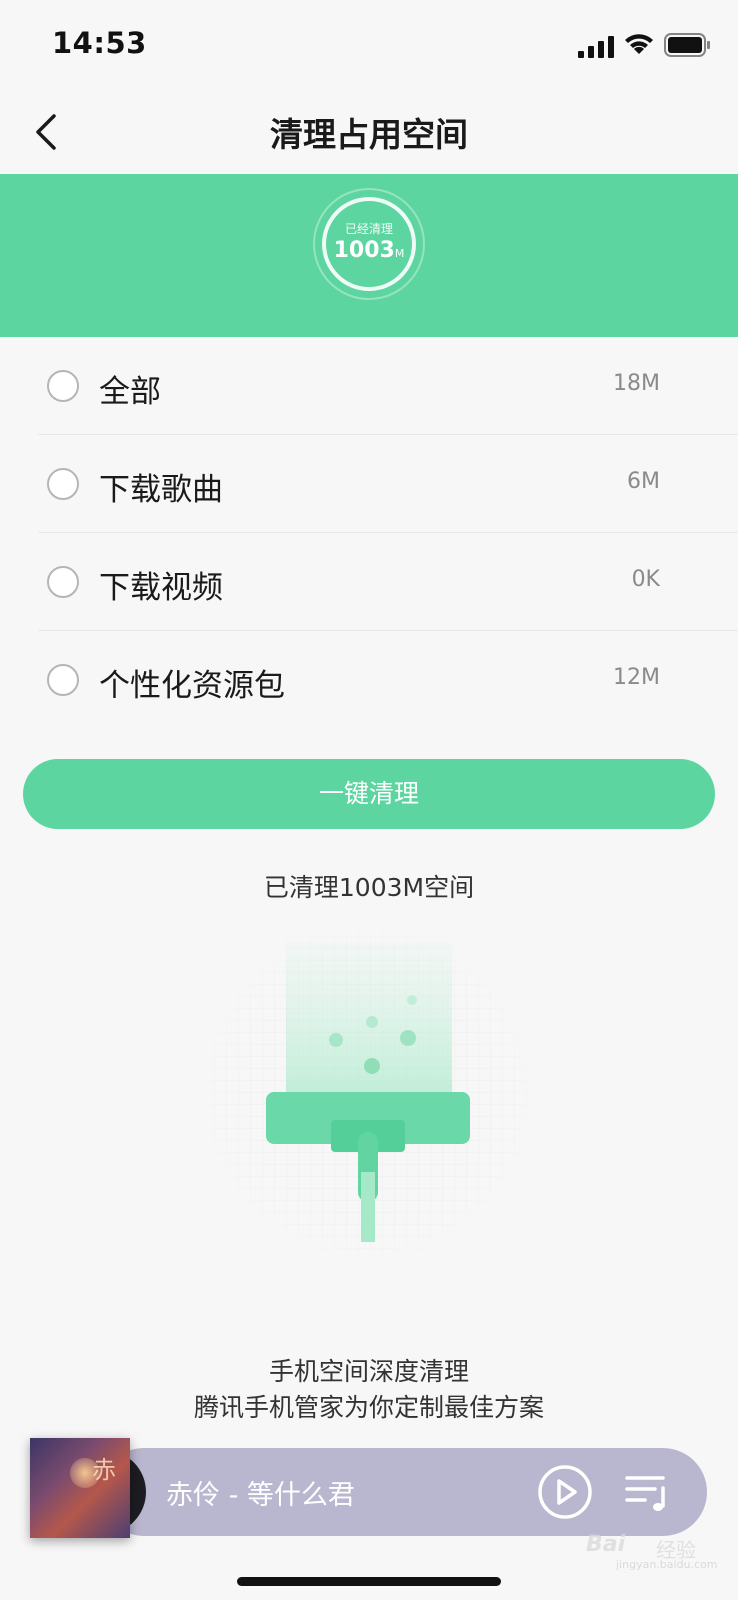 This screenshot has height=1600, width=738. Describe the element at coordinates (368, 1371) in the screenshot. I see `footer-heading: 手机空间深度清理` at that location.